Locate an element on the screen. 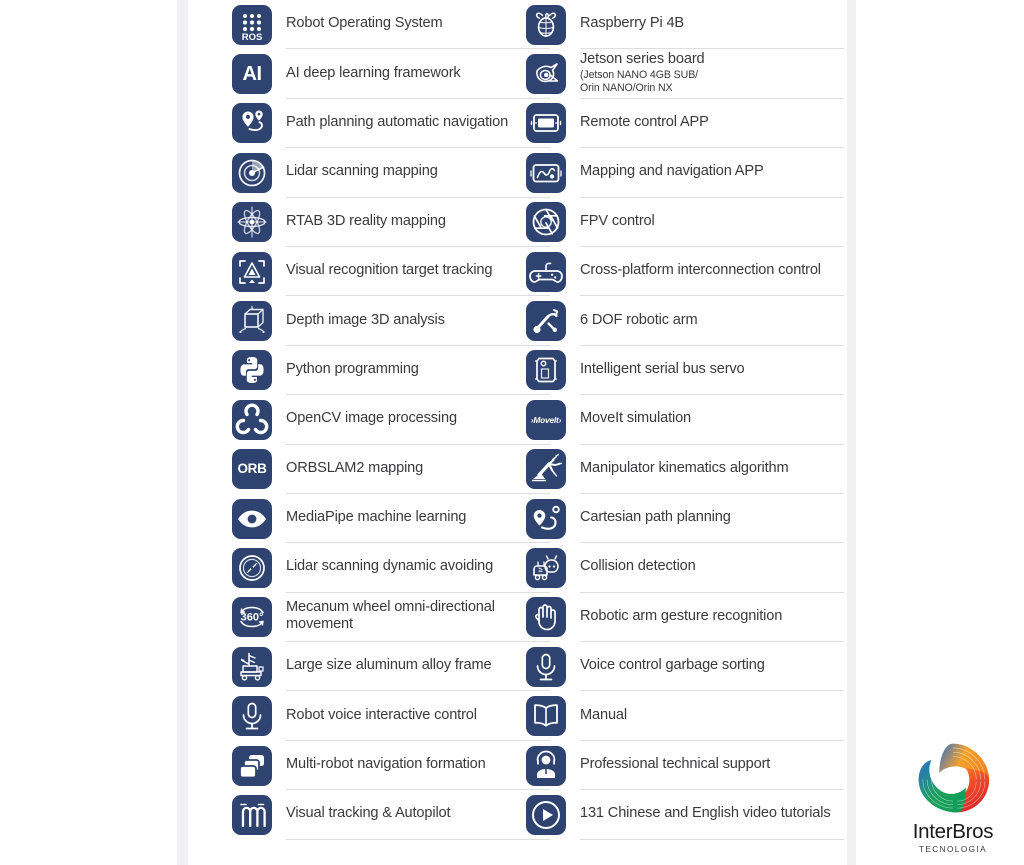  feature-text-cell: Raspberry Pi 4B is located at coordinates (712, 25).